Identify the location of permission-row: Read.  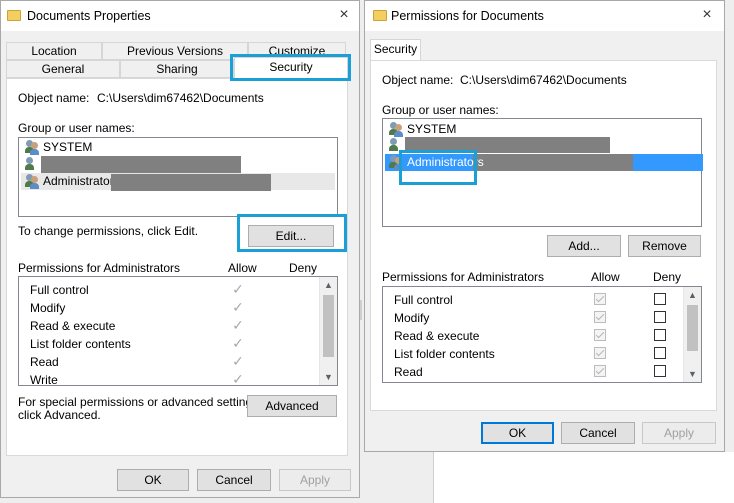
(533, 372).